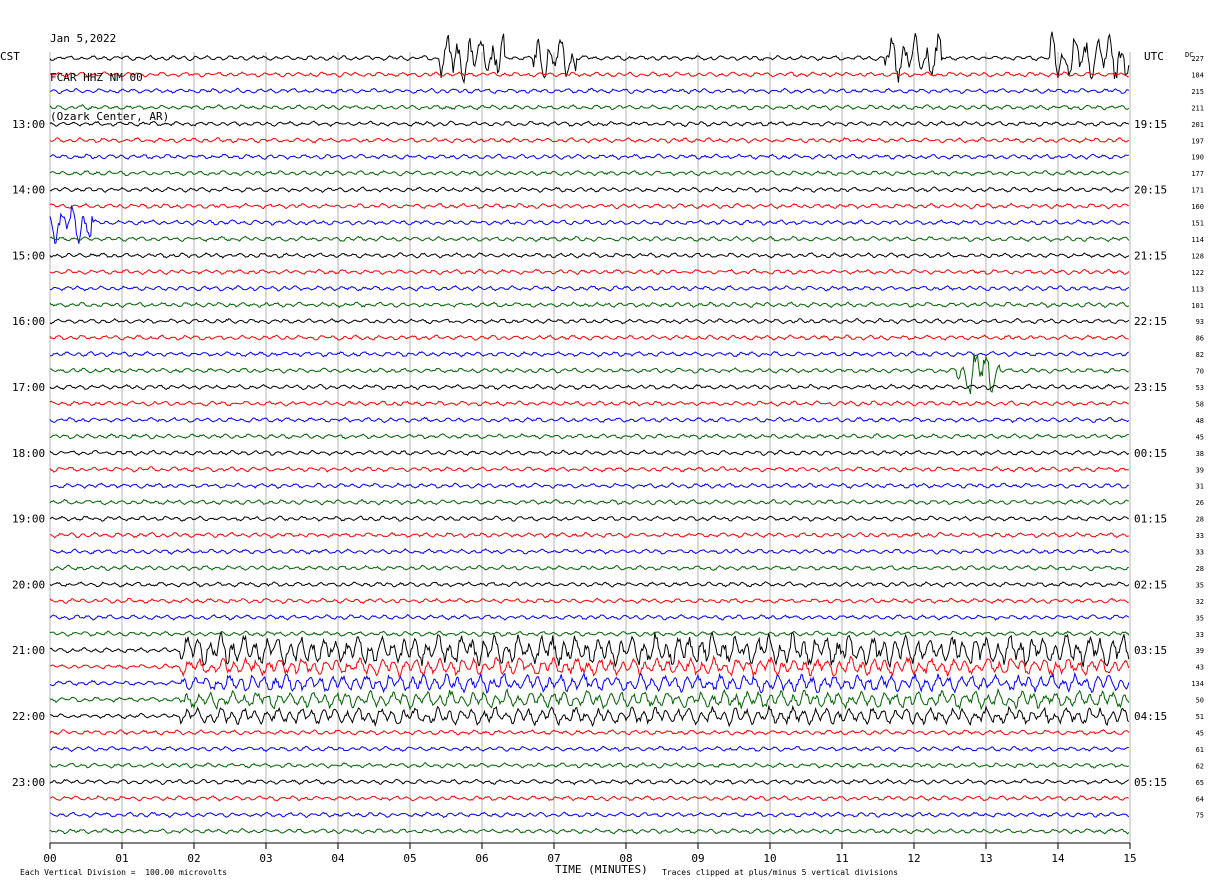 The height and width of the screenshot is (886, 1210). Describe the element at coordinates (1197, 158) in the screenshot. I see `dc-offset-value: 190` at that location.